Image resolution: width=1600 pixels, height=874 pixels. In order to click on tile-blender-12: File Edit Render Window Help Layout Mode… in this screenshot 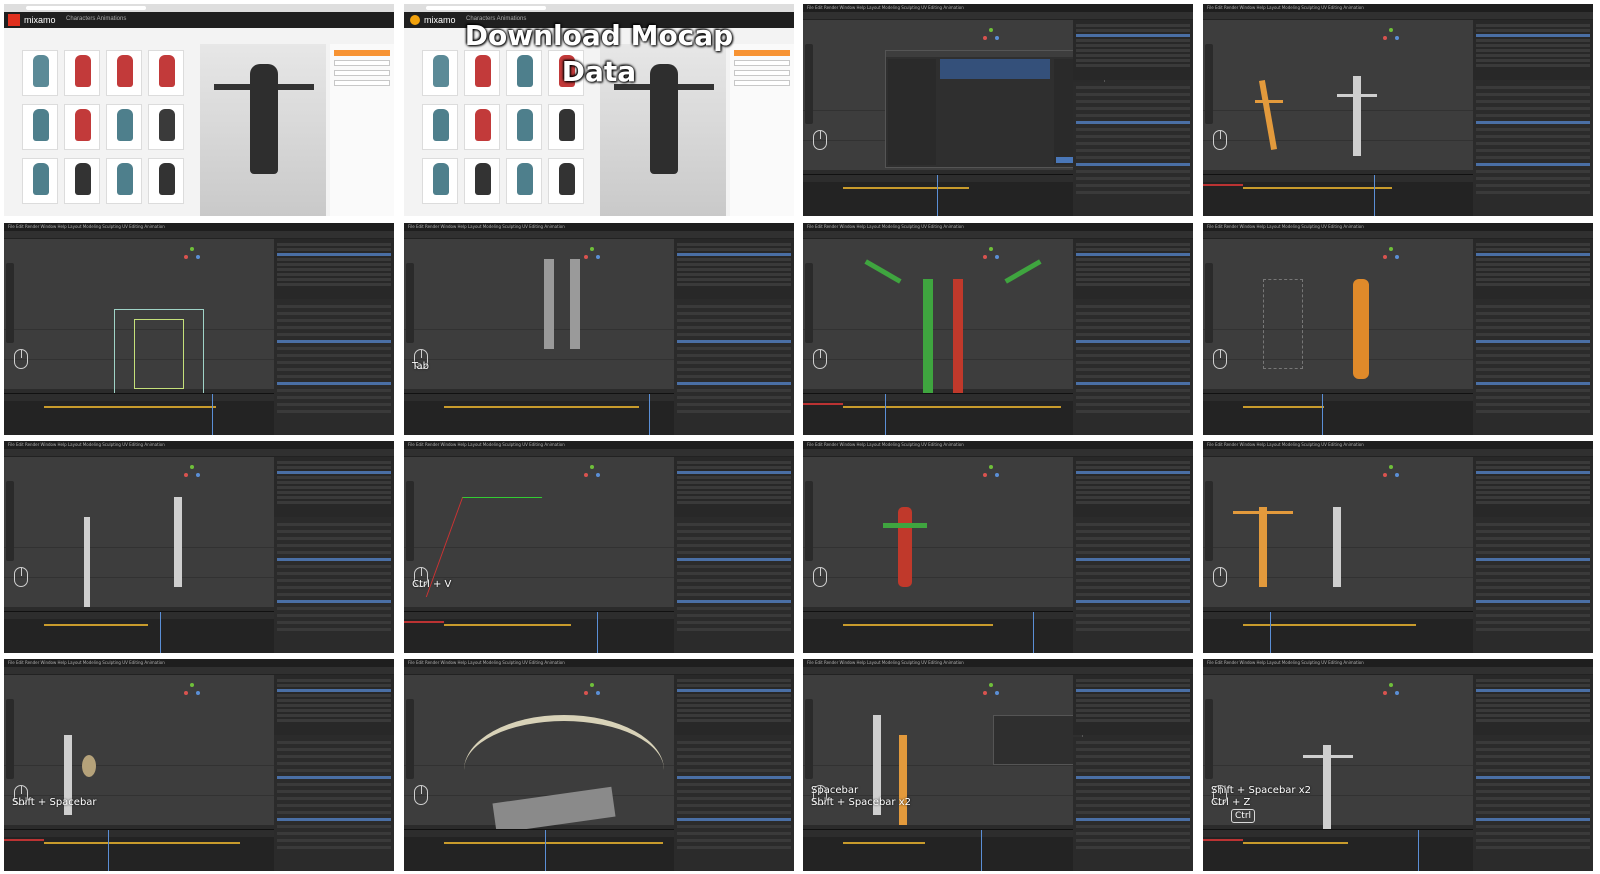, I will do `click(1398, 547)`.